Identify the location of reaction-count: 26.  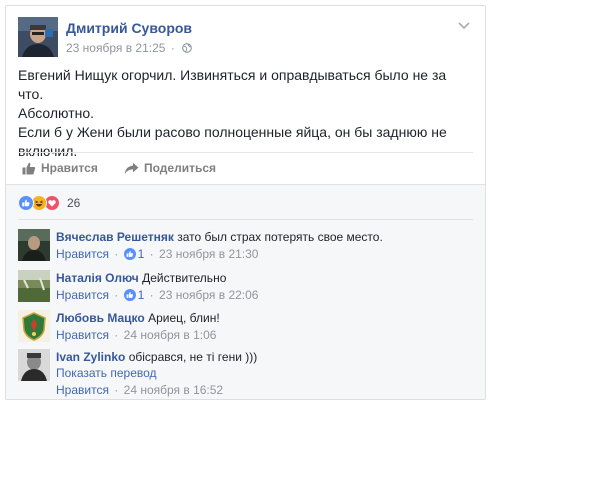
(73, 203).